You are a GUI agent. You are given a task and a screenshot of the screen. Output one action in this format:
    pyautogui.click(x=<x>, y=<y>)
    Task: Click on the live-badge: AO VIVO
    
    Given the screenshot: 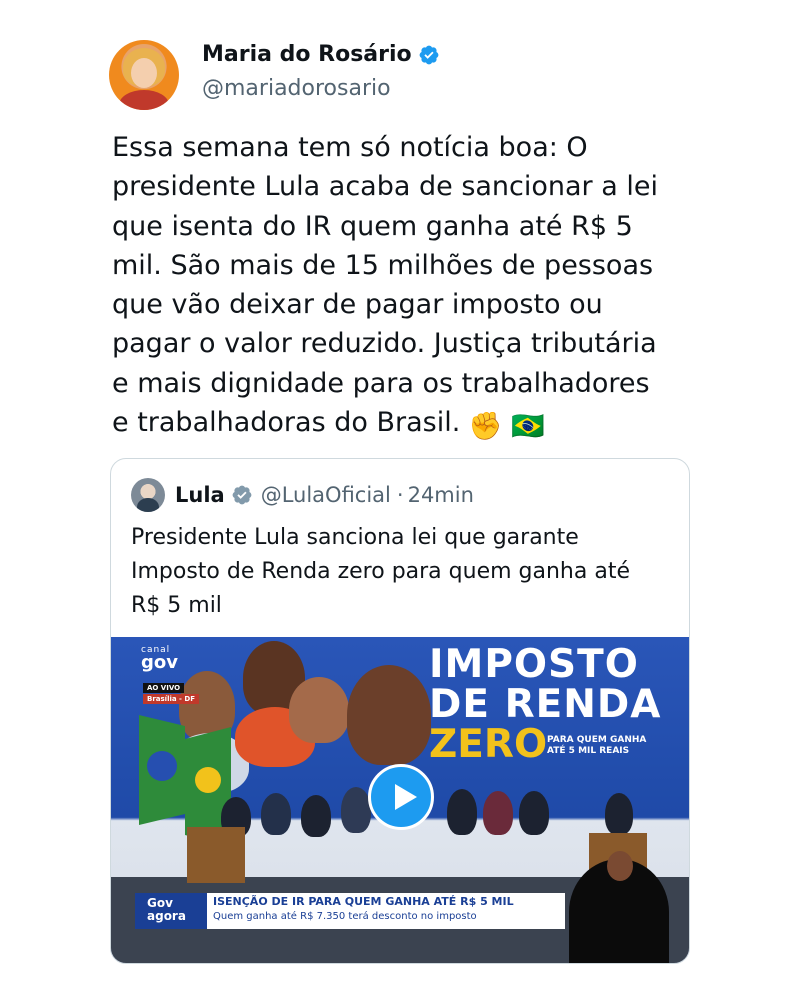 What is the action you would take?
    pyautogui.click(x=164, y=688)
    